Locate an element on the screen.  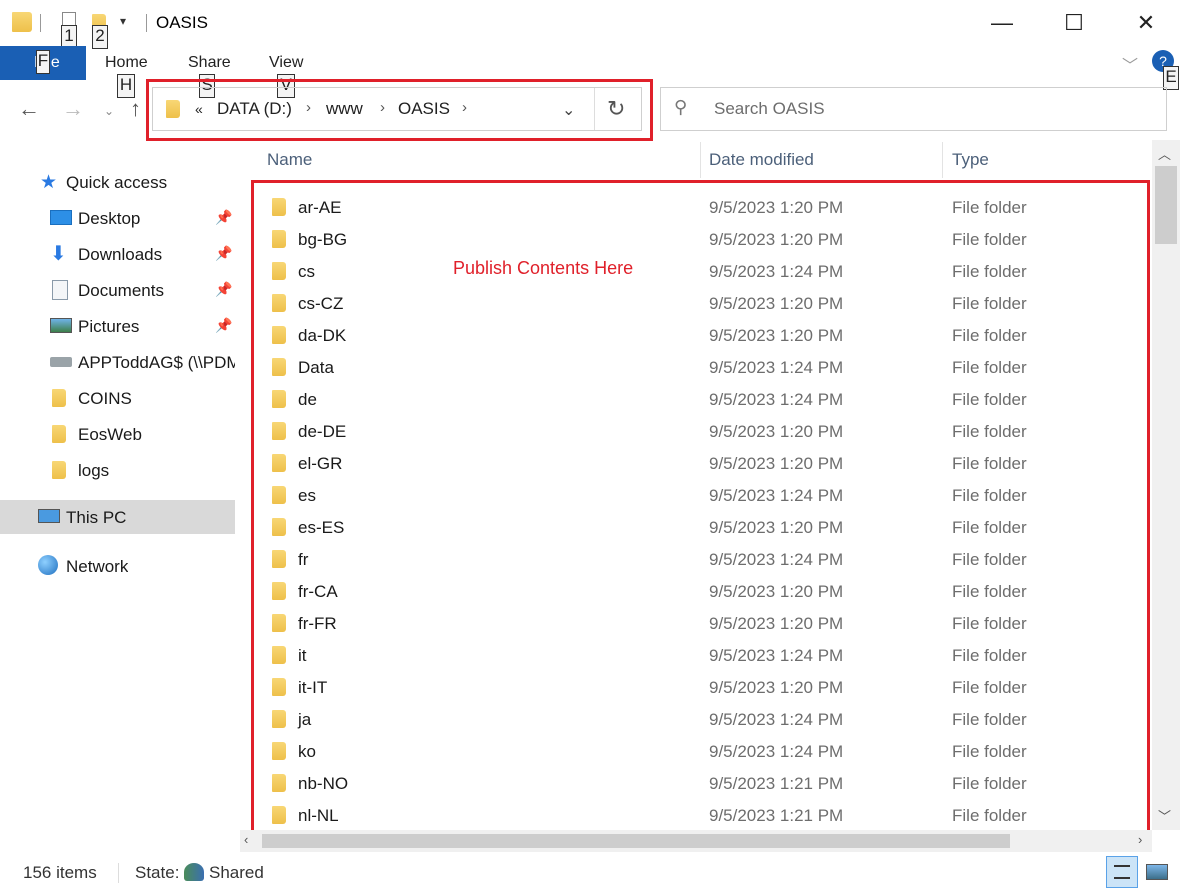
nav-item-label: APPToddAG$ (\\PDM is located at coordinates (156, 362).